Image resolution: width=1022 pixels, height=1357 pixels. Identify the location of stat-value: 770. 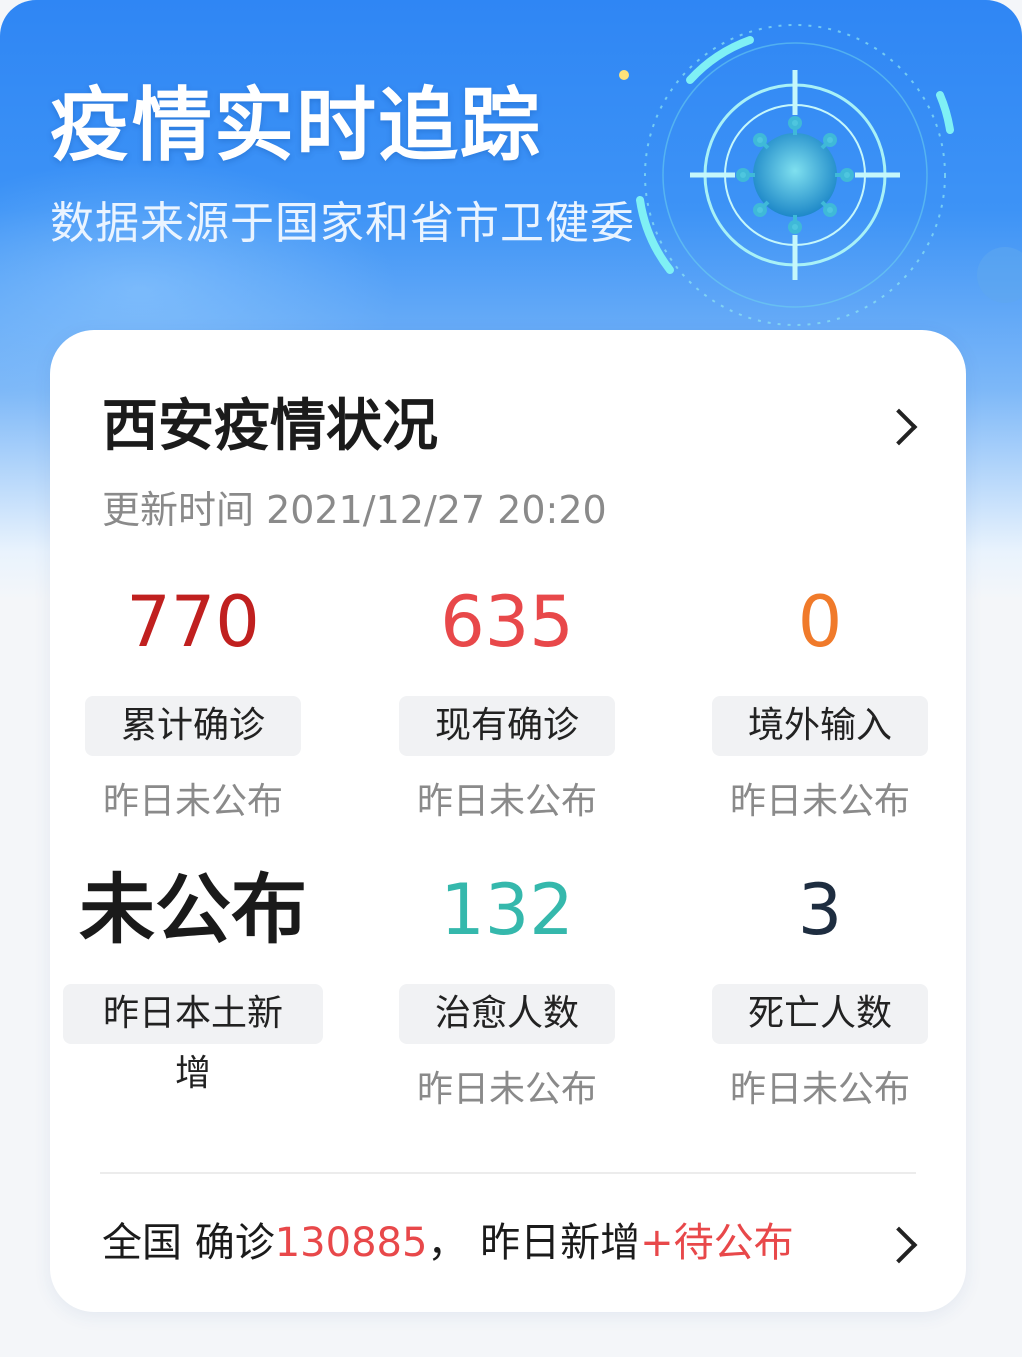
(193, 622).